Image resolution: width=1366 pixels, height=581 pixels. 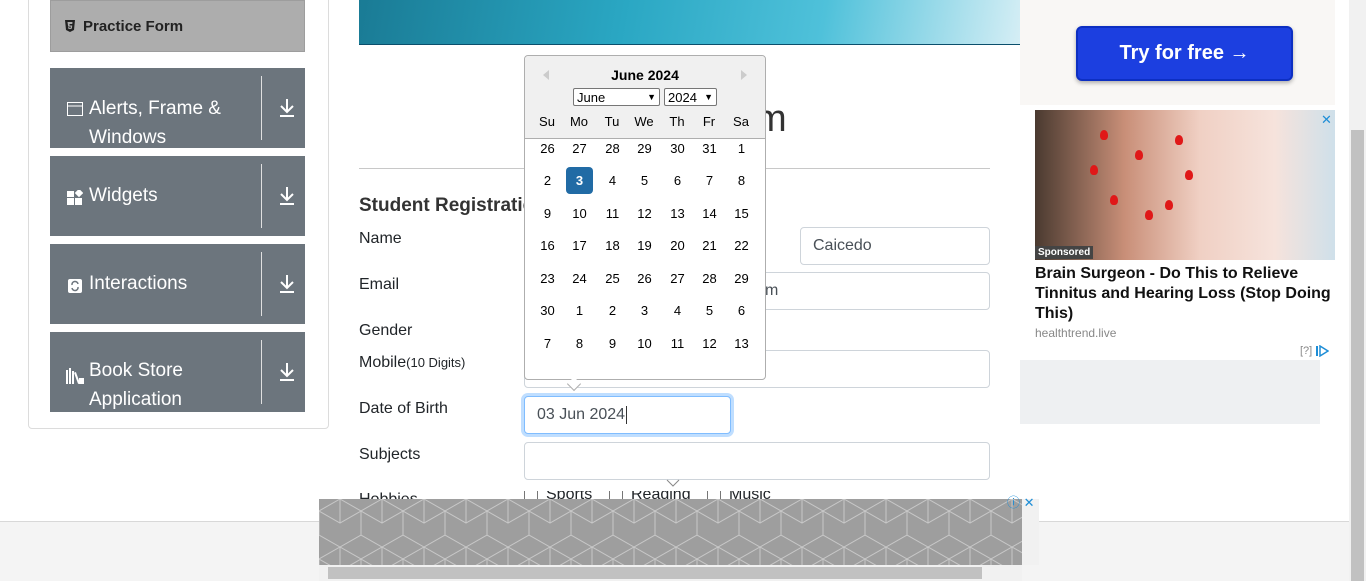 What do you see at coordinates (1185, 185) in the screenshot?
I see `ad-image` at bounding box center [1185, 185].